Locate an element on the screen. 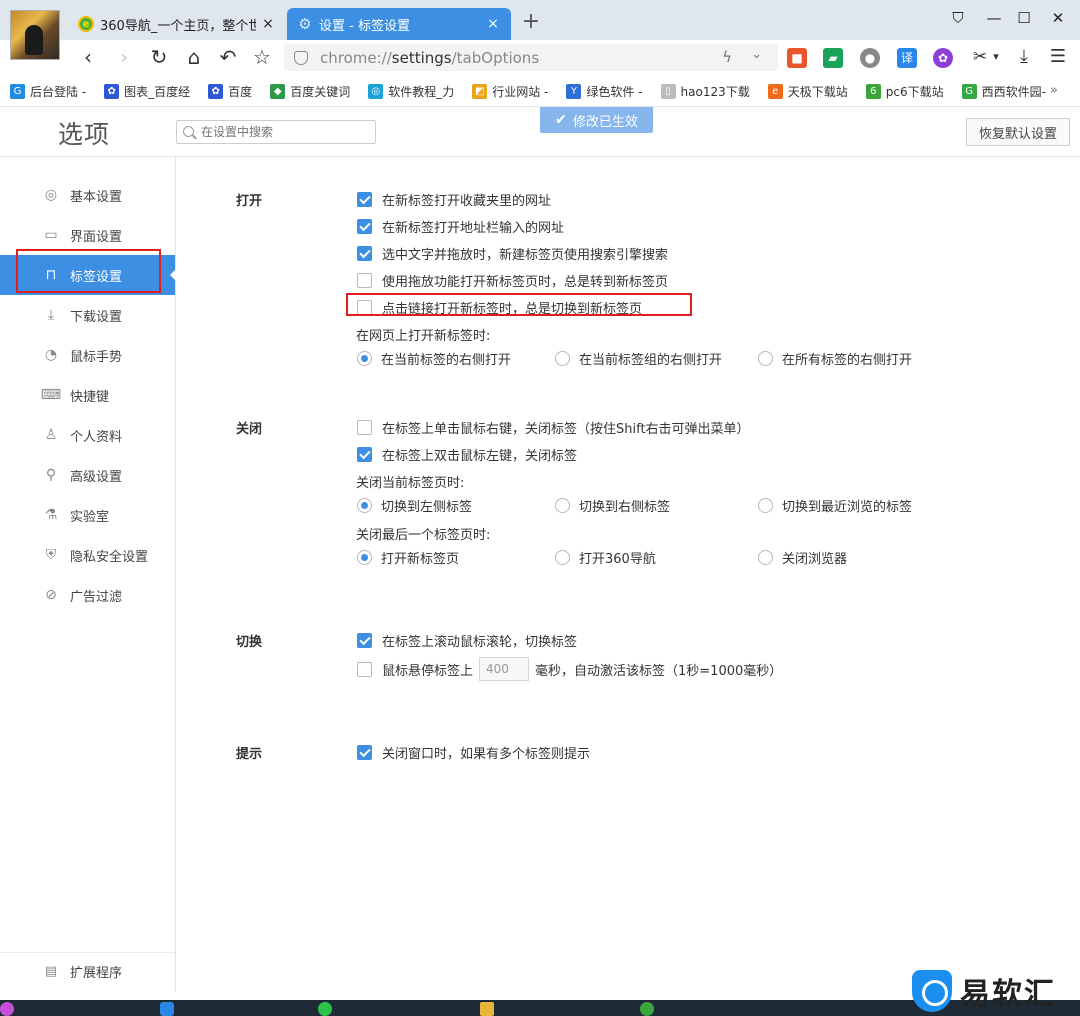 Image resolution: width=1080 pixels, height=1016 pixels. bookmark-item: ✿ 图表_百度经 is located at coordinates (147, 91).